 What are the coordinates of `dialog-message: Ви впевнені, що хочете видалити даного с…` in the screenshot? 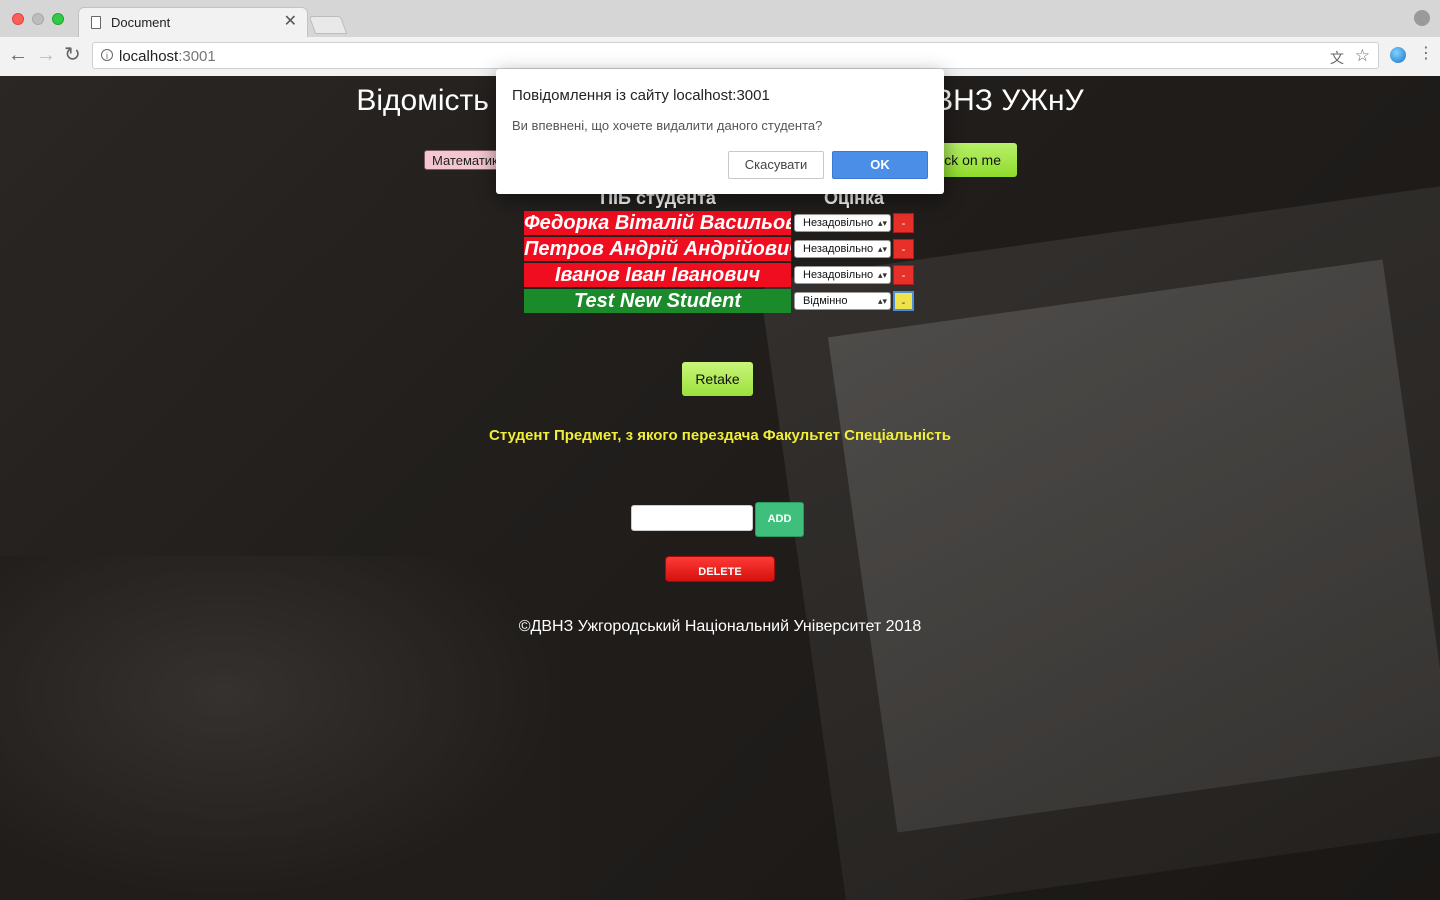 It's located at (667, 125).